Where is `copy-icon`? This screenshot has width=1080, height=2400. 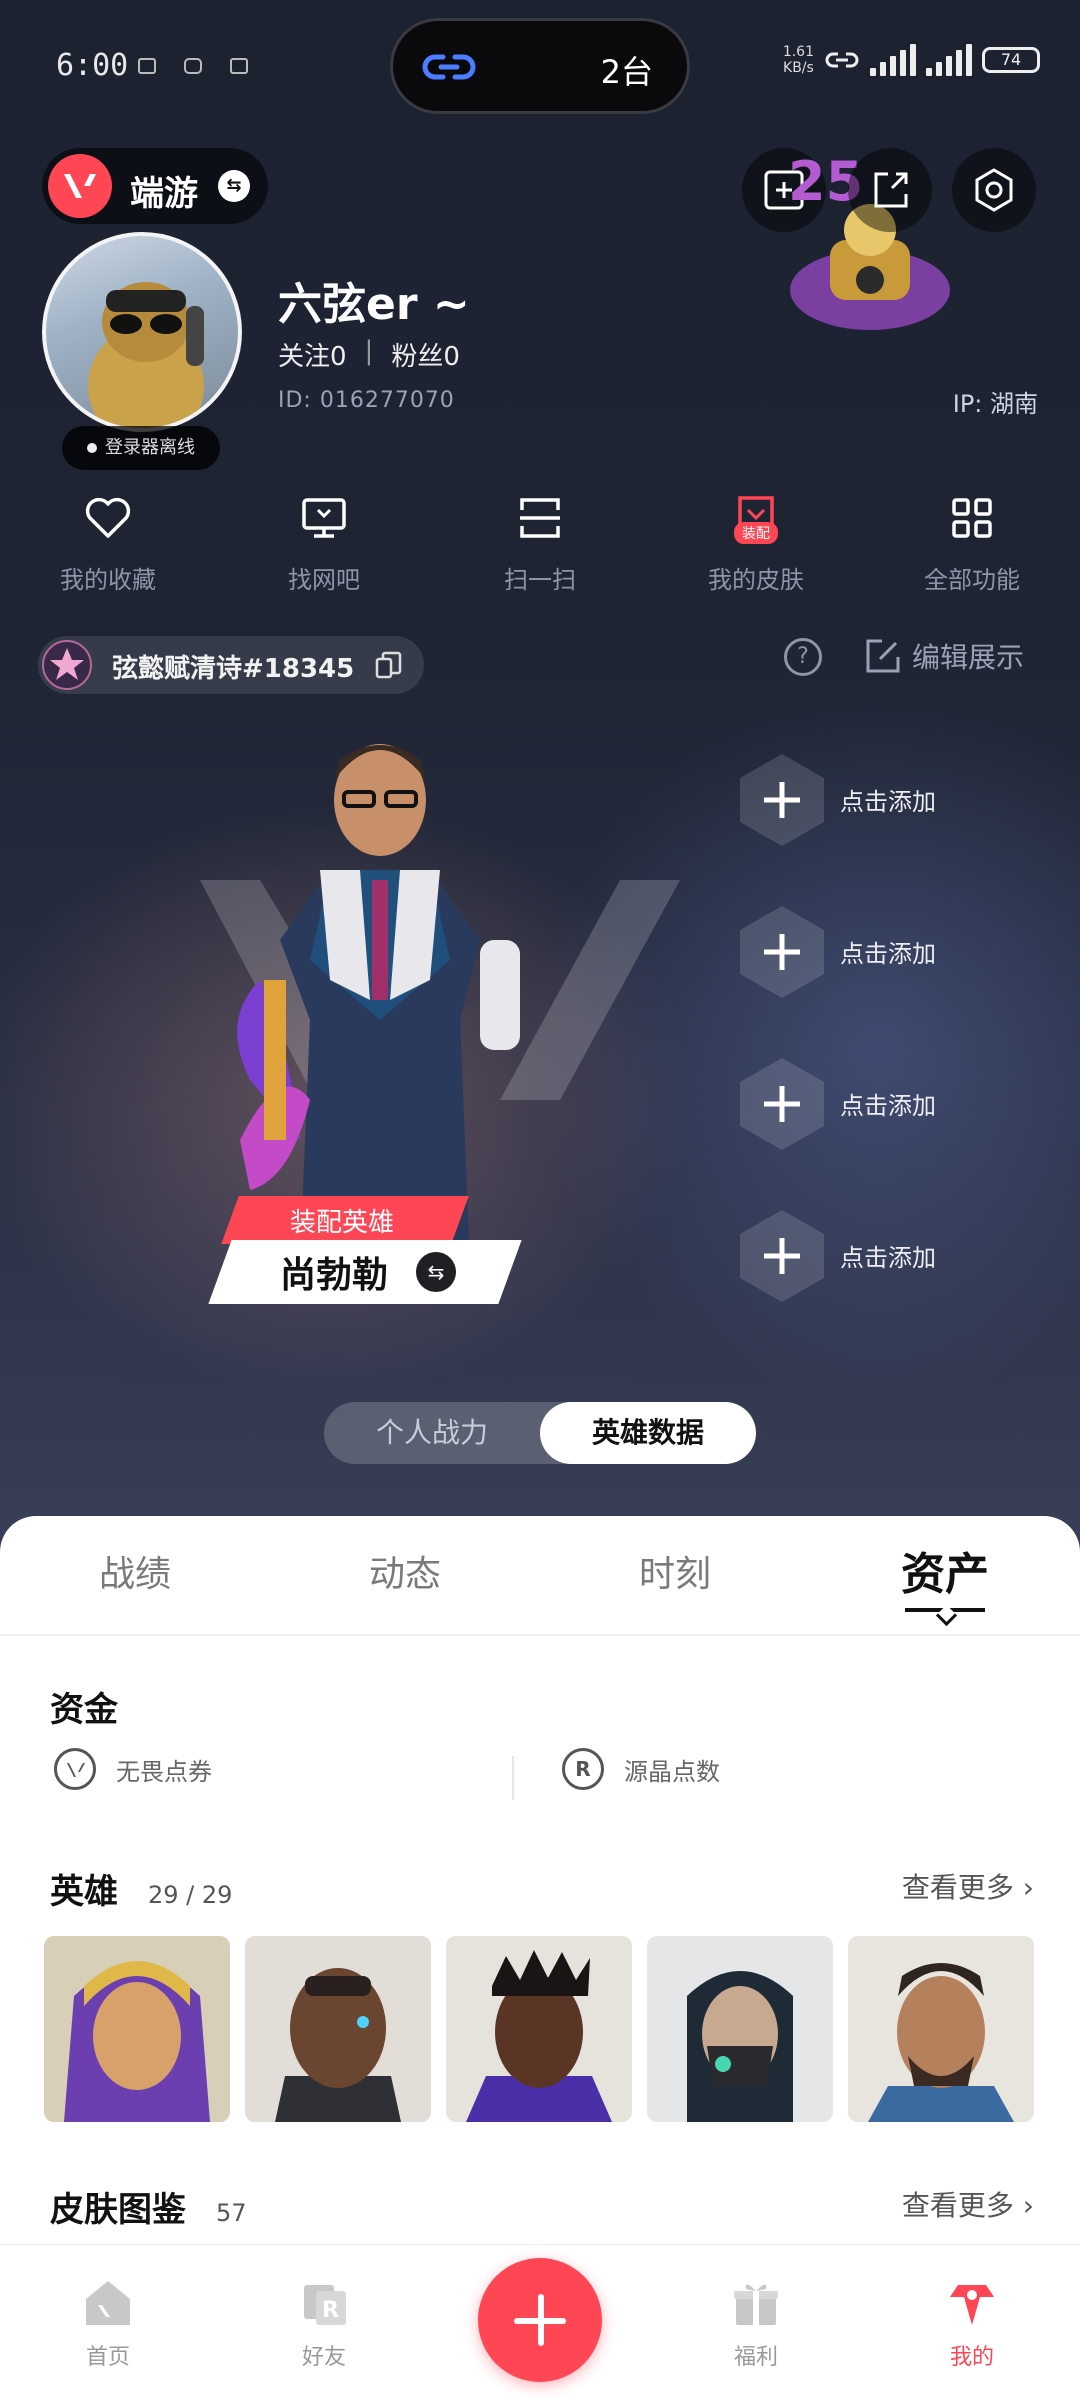 copy-icon is located at coordinates (389, 665).